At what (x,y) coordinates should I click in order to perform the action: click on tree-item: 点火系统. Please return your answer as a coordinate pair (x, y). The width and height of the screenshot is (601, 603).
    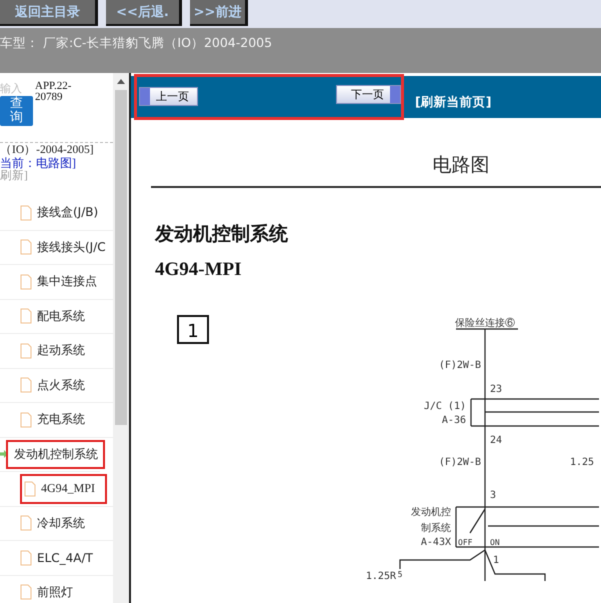
    Looking at the image, I should click on (61, 385).